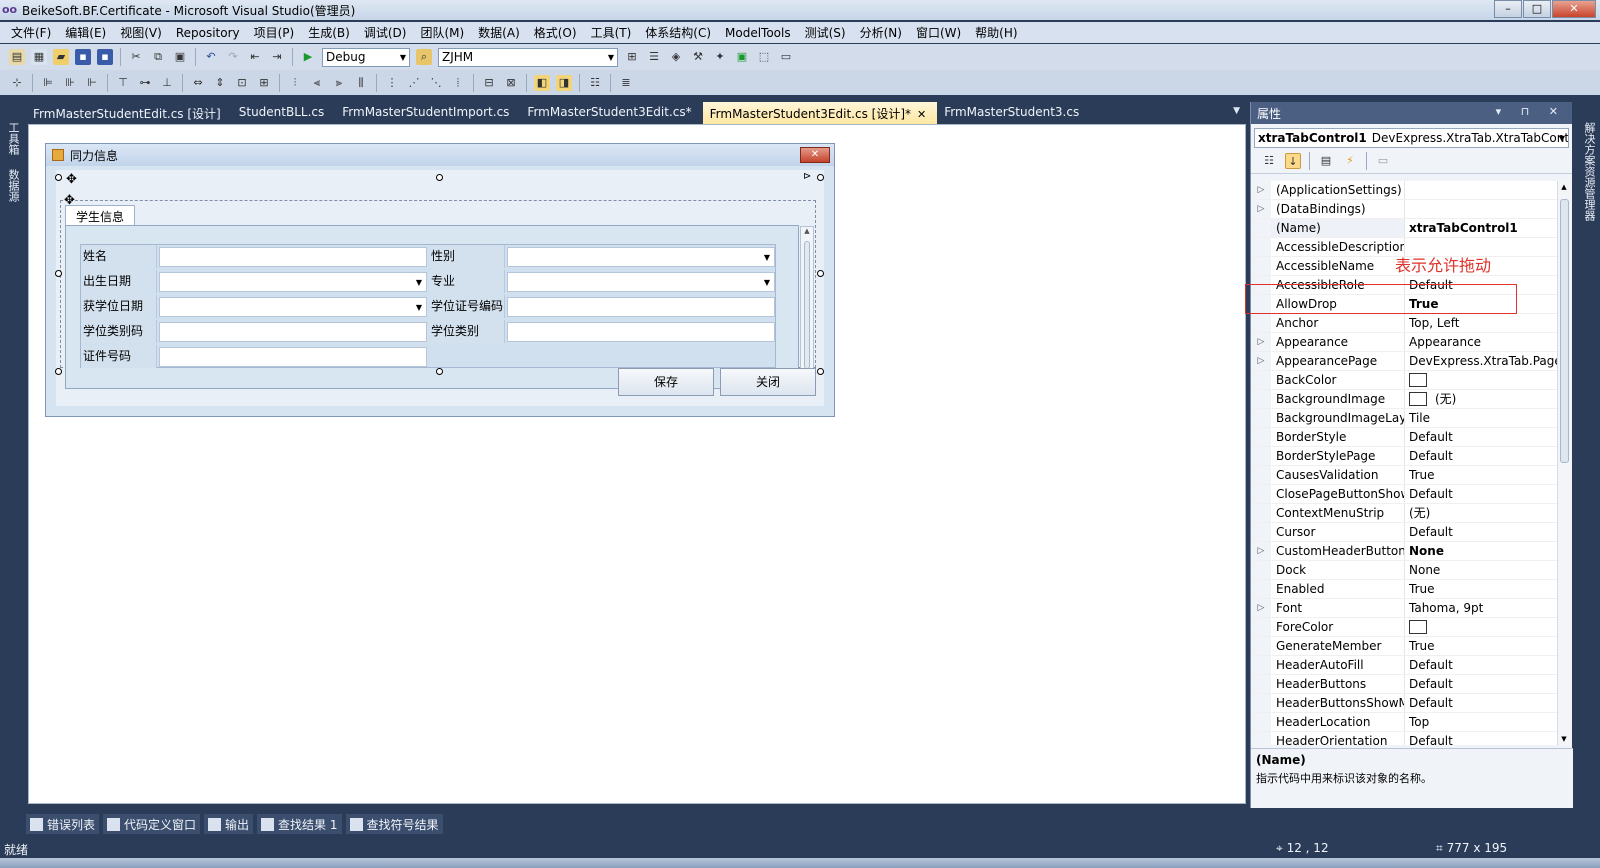 The height and width of the screenshot is (868, 1600). I want to click on property-value: Top, Left, so click(1482, 323).